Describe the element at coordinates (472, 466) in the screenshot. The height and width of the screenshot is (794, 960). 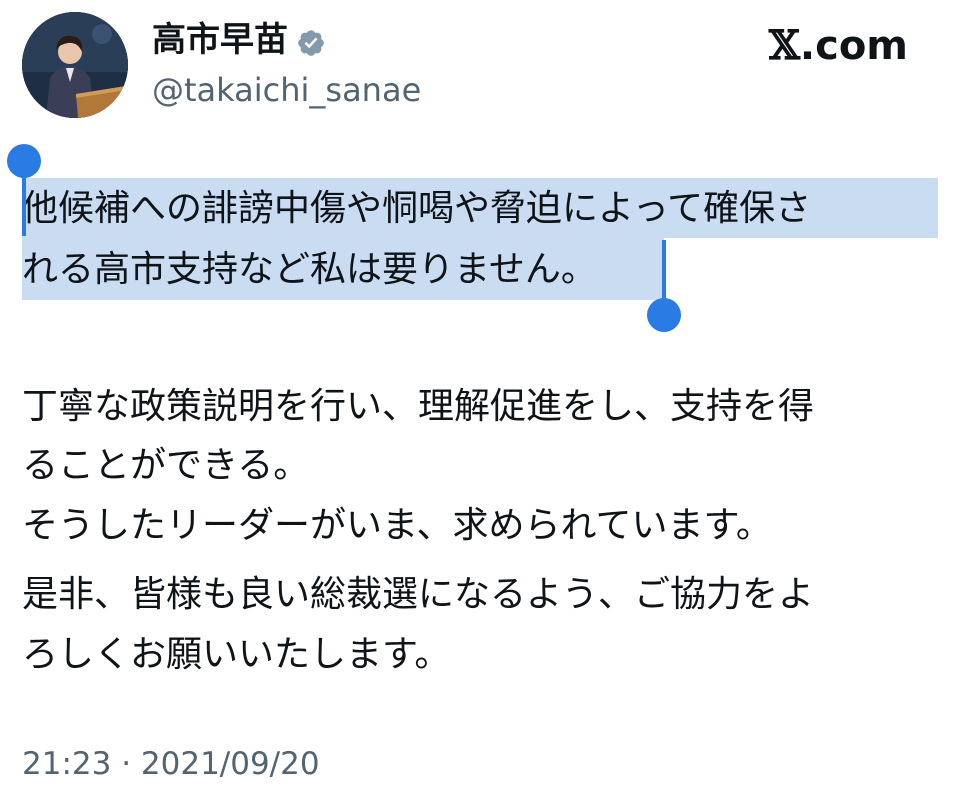
I see `tweet-body-line: ることができる。` at that location.